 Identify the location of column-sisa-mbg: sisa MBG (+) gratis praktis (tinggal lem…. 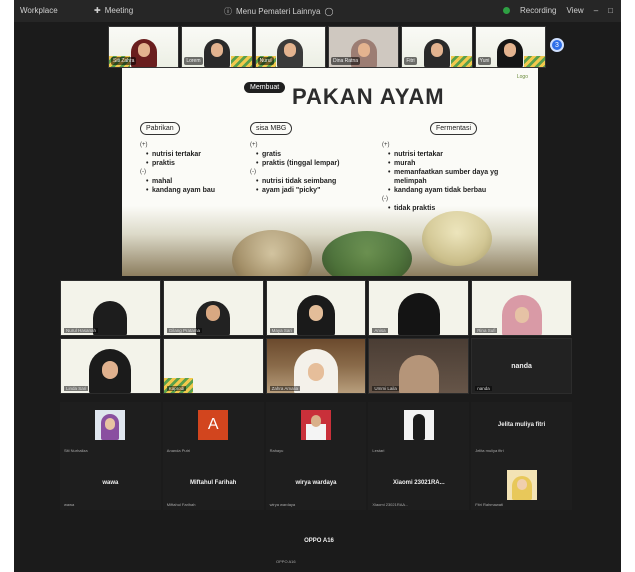
(294, 158).